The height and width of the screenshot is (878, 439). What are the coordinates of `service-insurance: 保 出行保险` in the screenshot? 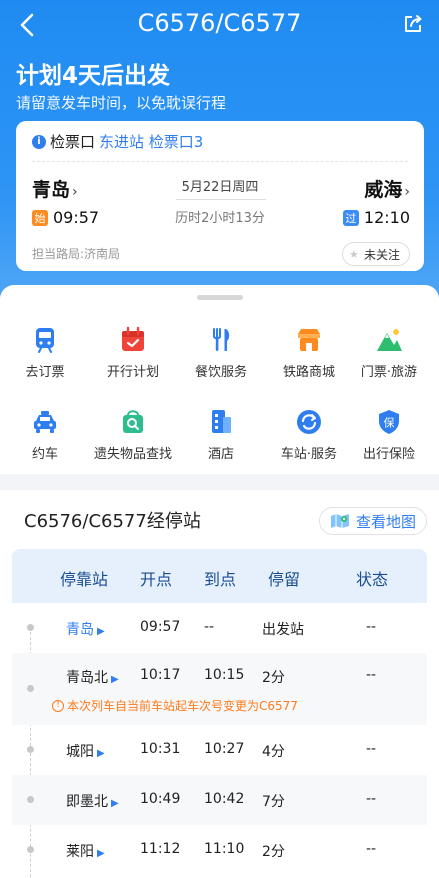 It's located at (389, 434).